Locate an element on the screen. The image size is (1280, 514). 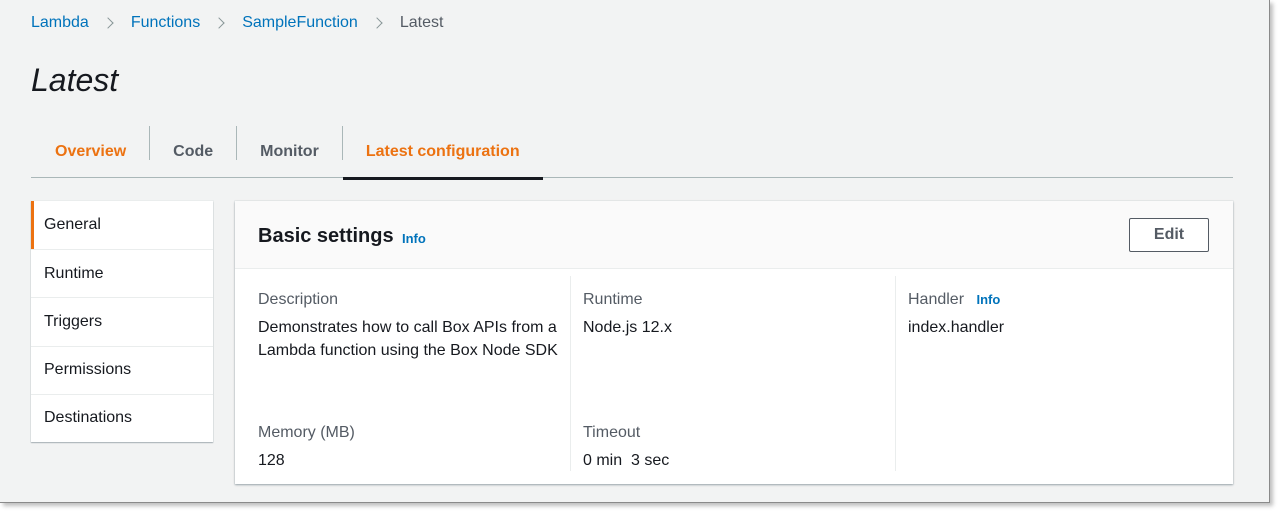
side-nav-item-runtime: Runtime is located at coordinates (122, 273).